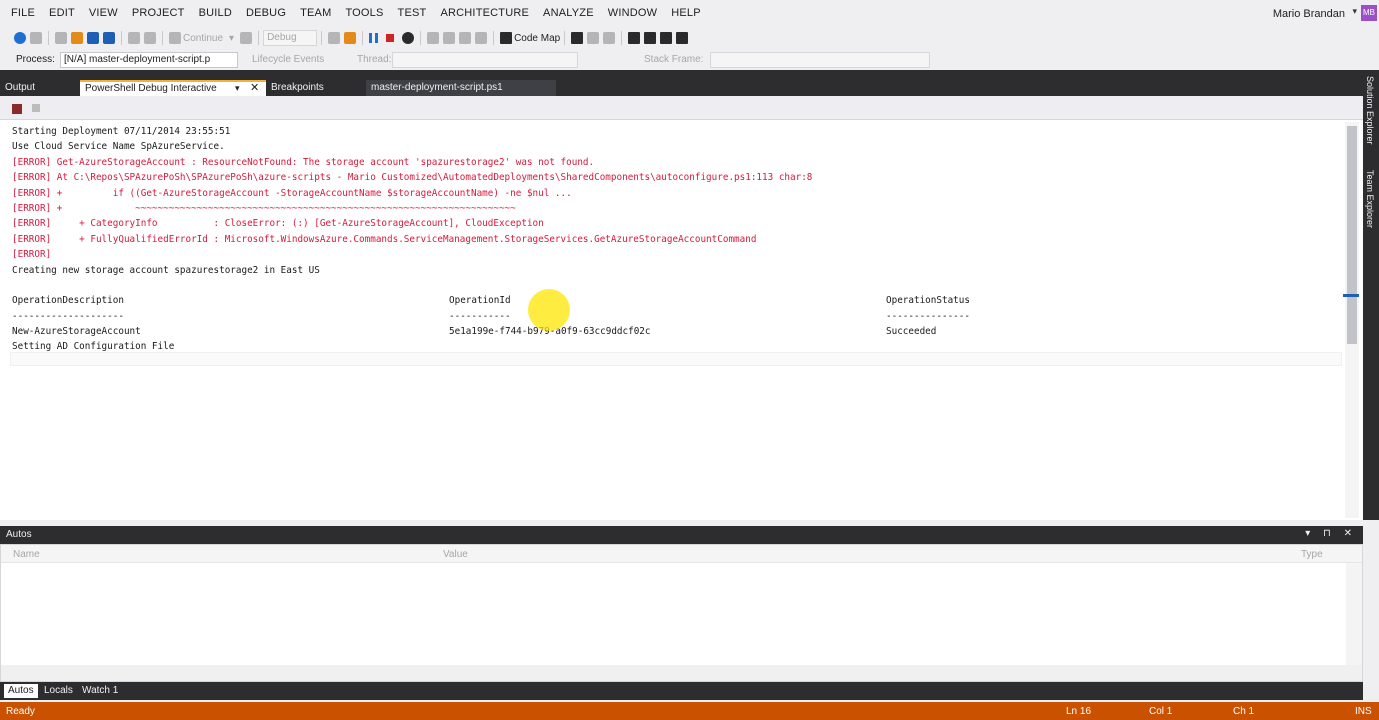  I want to click on stop-icon, so click(390, 38).